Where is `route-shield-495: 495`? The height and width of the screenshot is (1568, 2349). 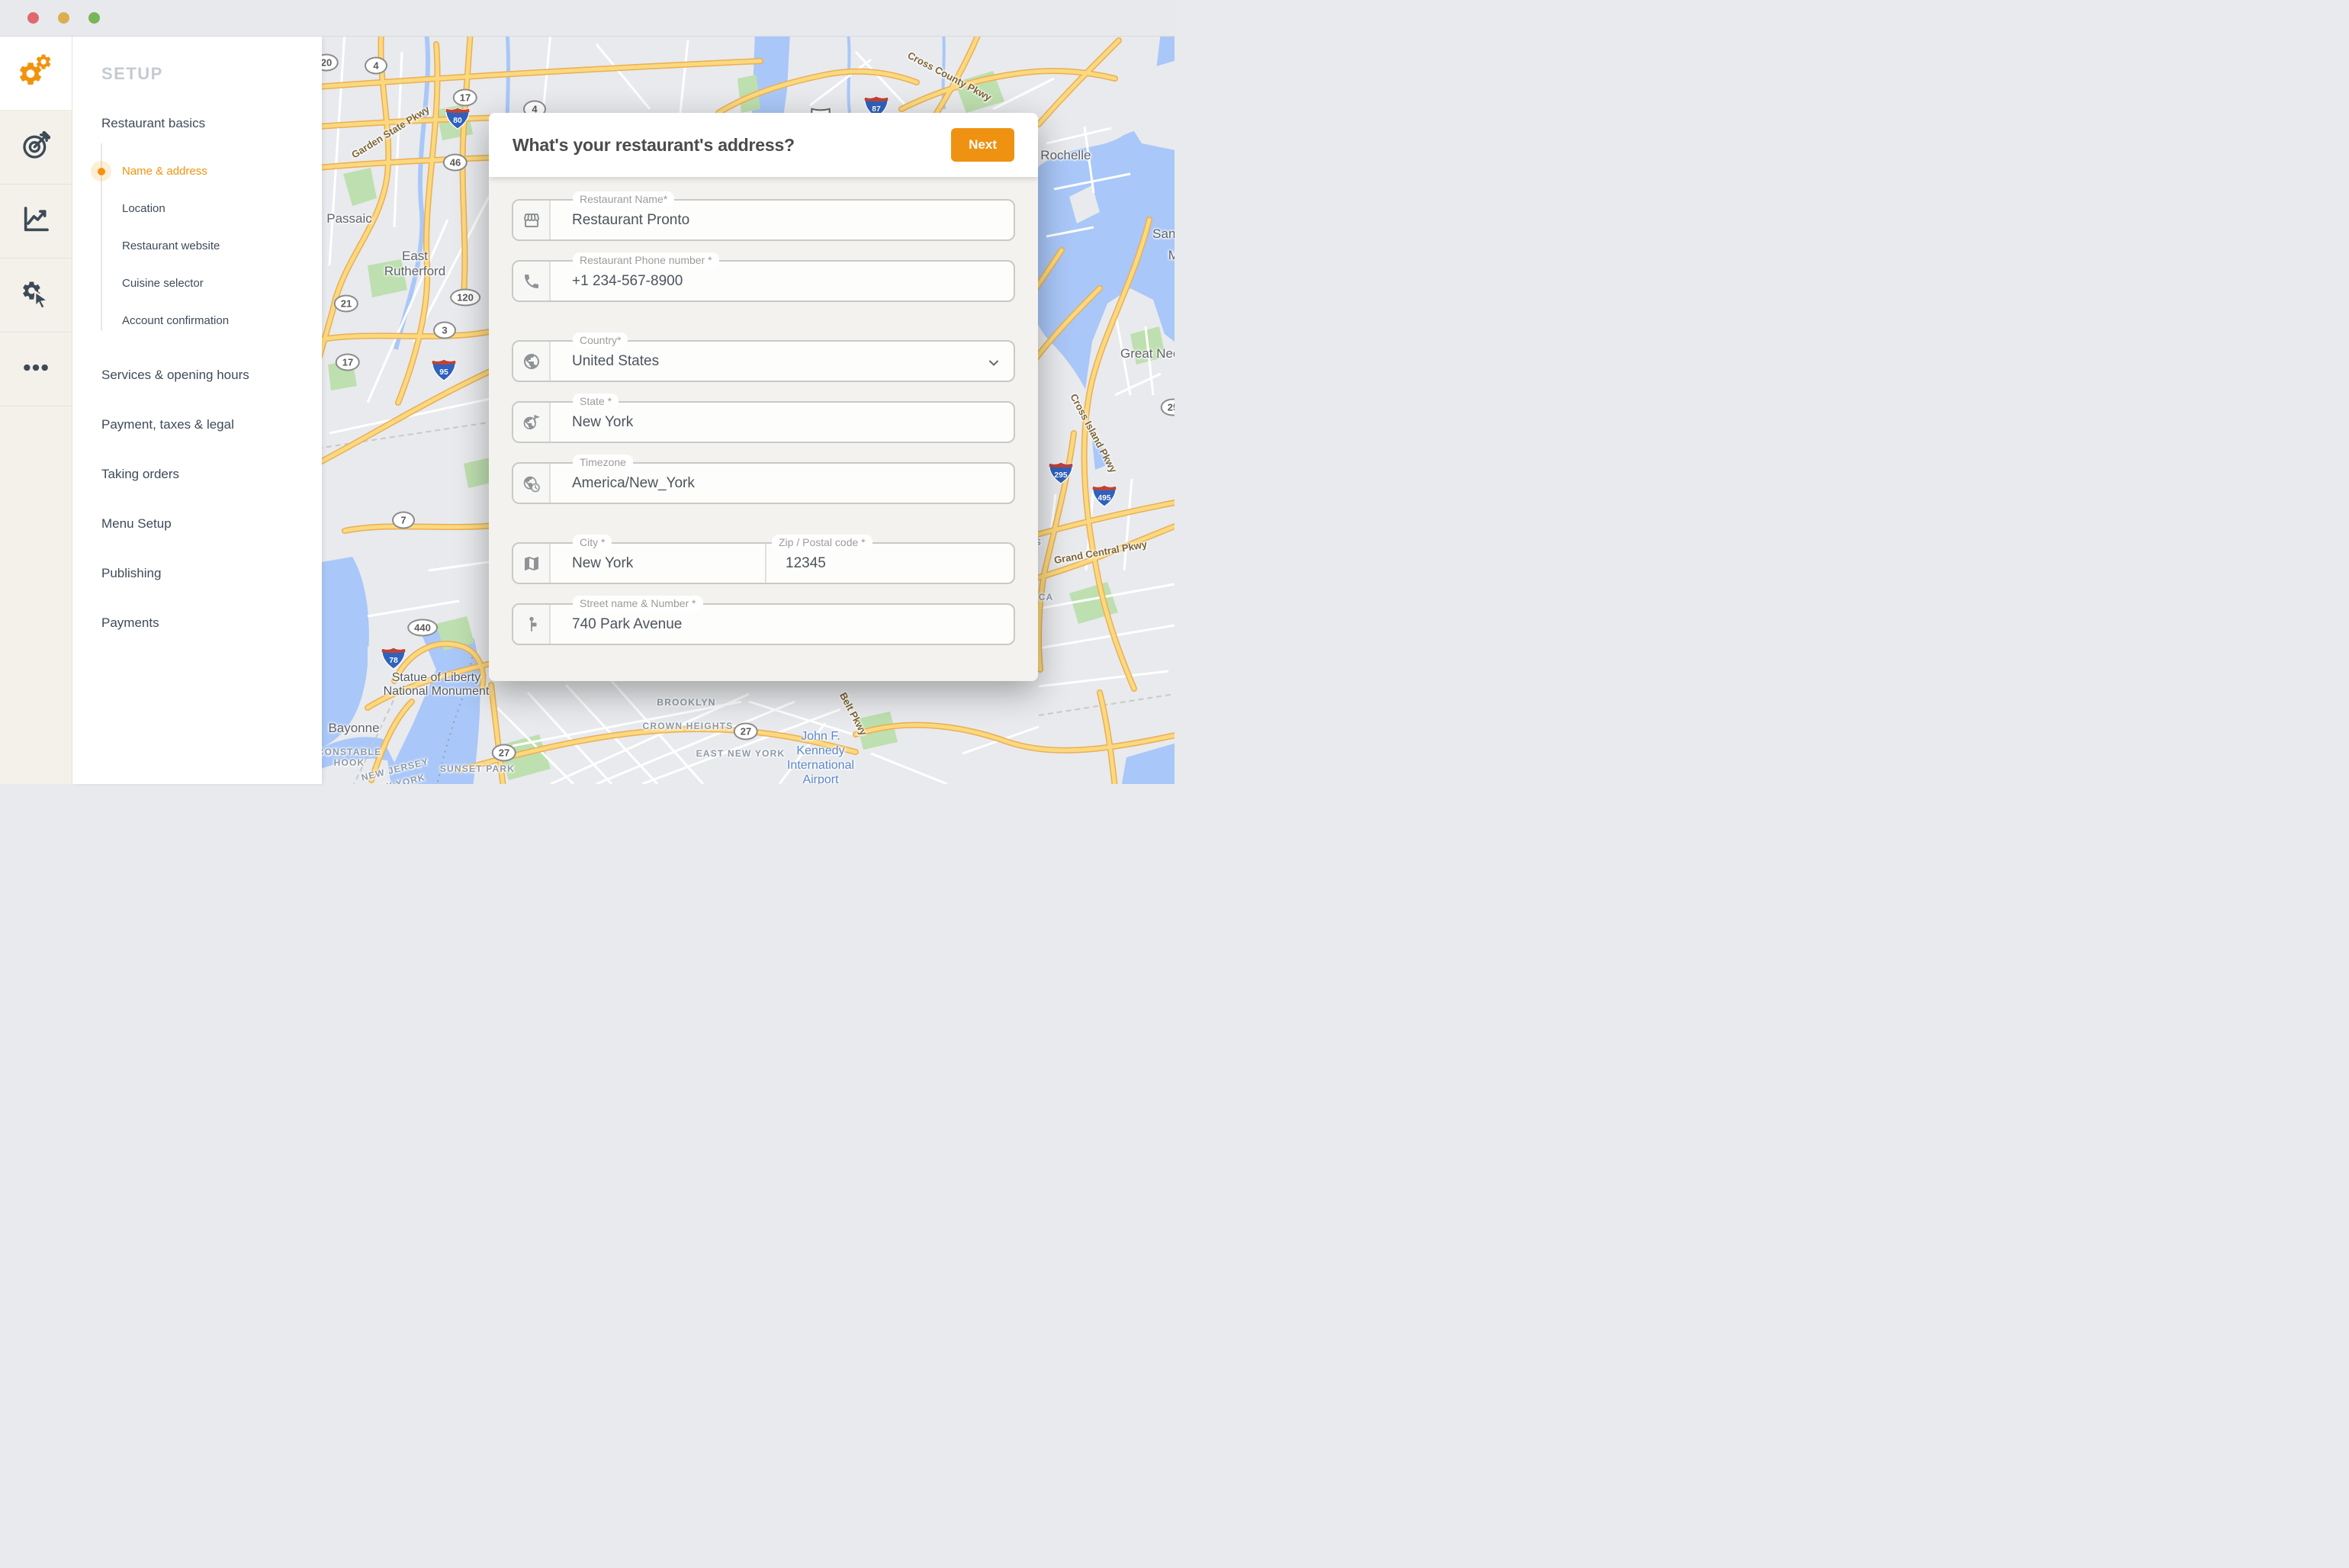
route-shield-495: 495 is located at coordinates (1104, 498).